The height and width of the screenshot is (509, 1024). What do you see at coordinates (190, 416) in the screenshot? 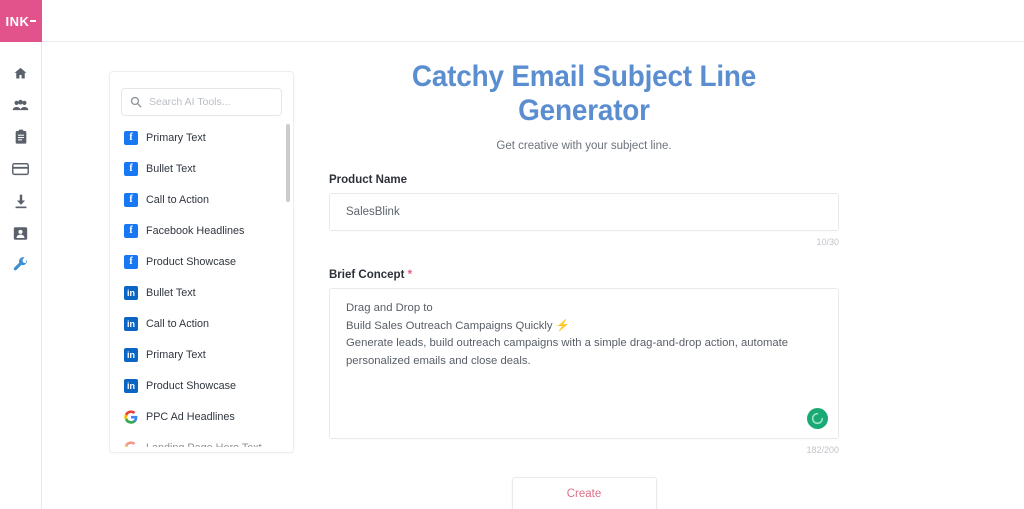
I see `tool-list-item-label: PPC Ad Headlines` at bounding box center [190, 416].